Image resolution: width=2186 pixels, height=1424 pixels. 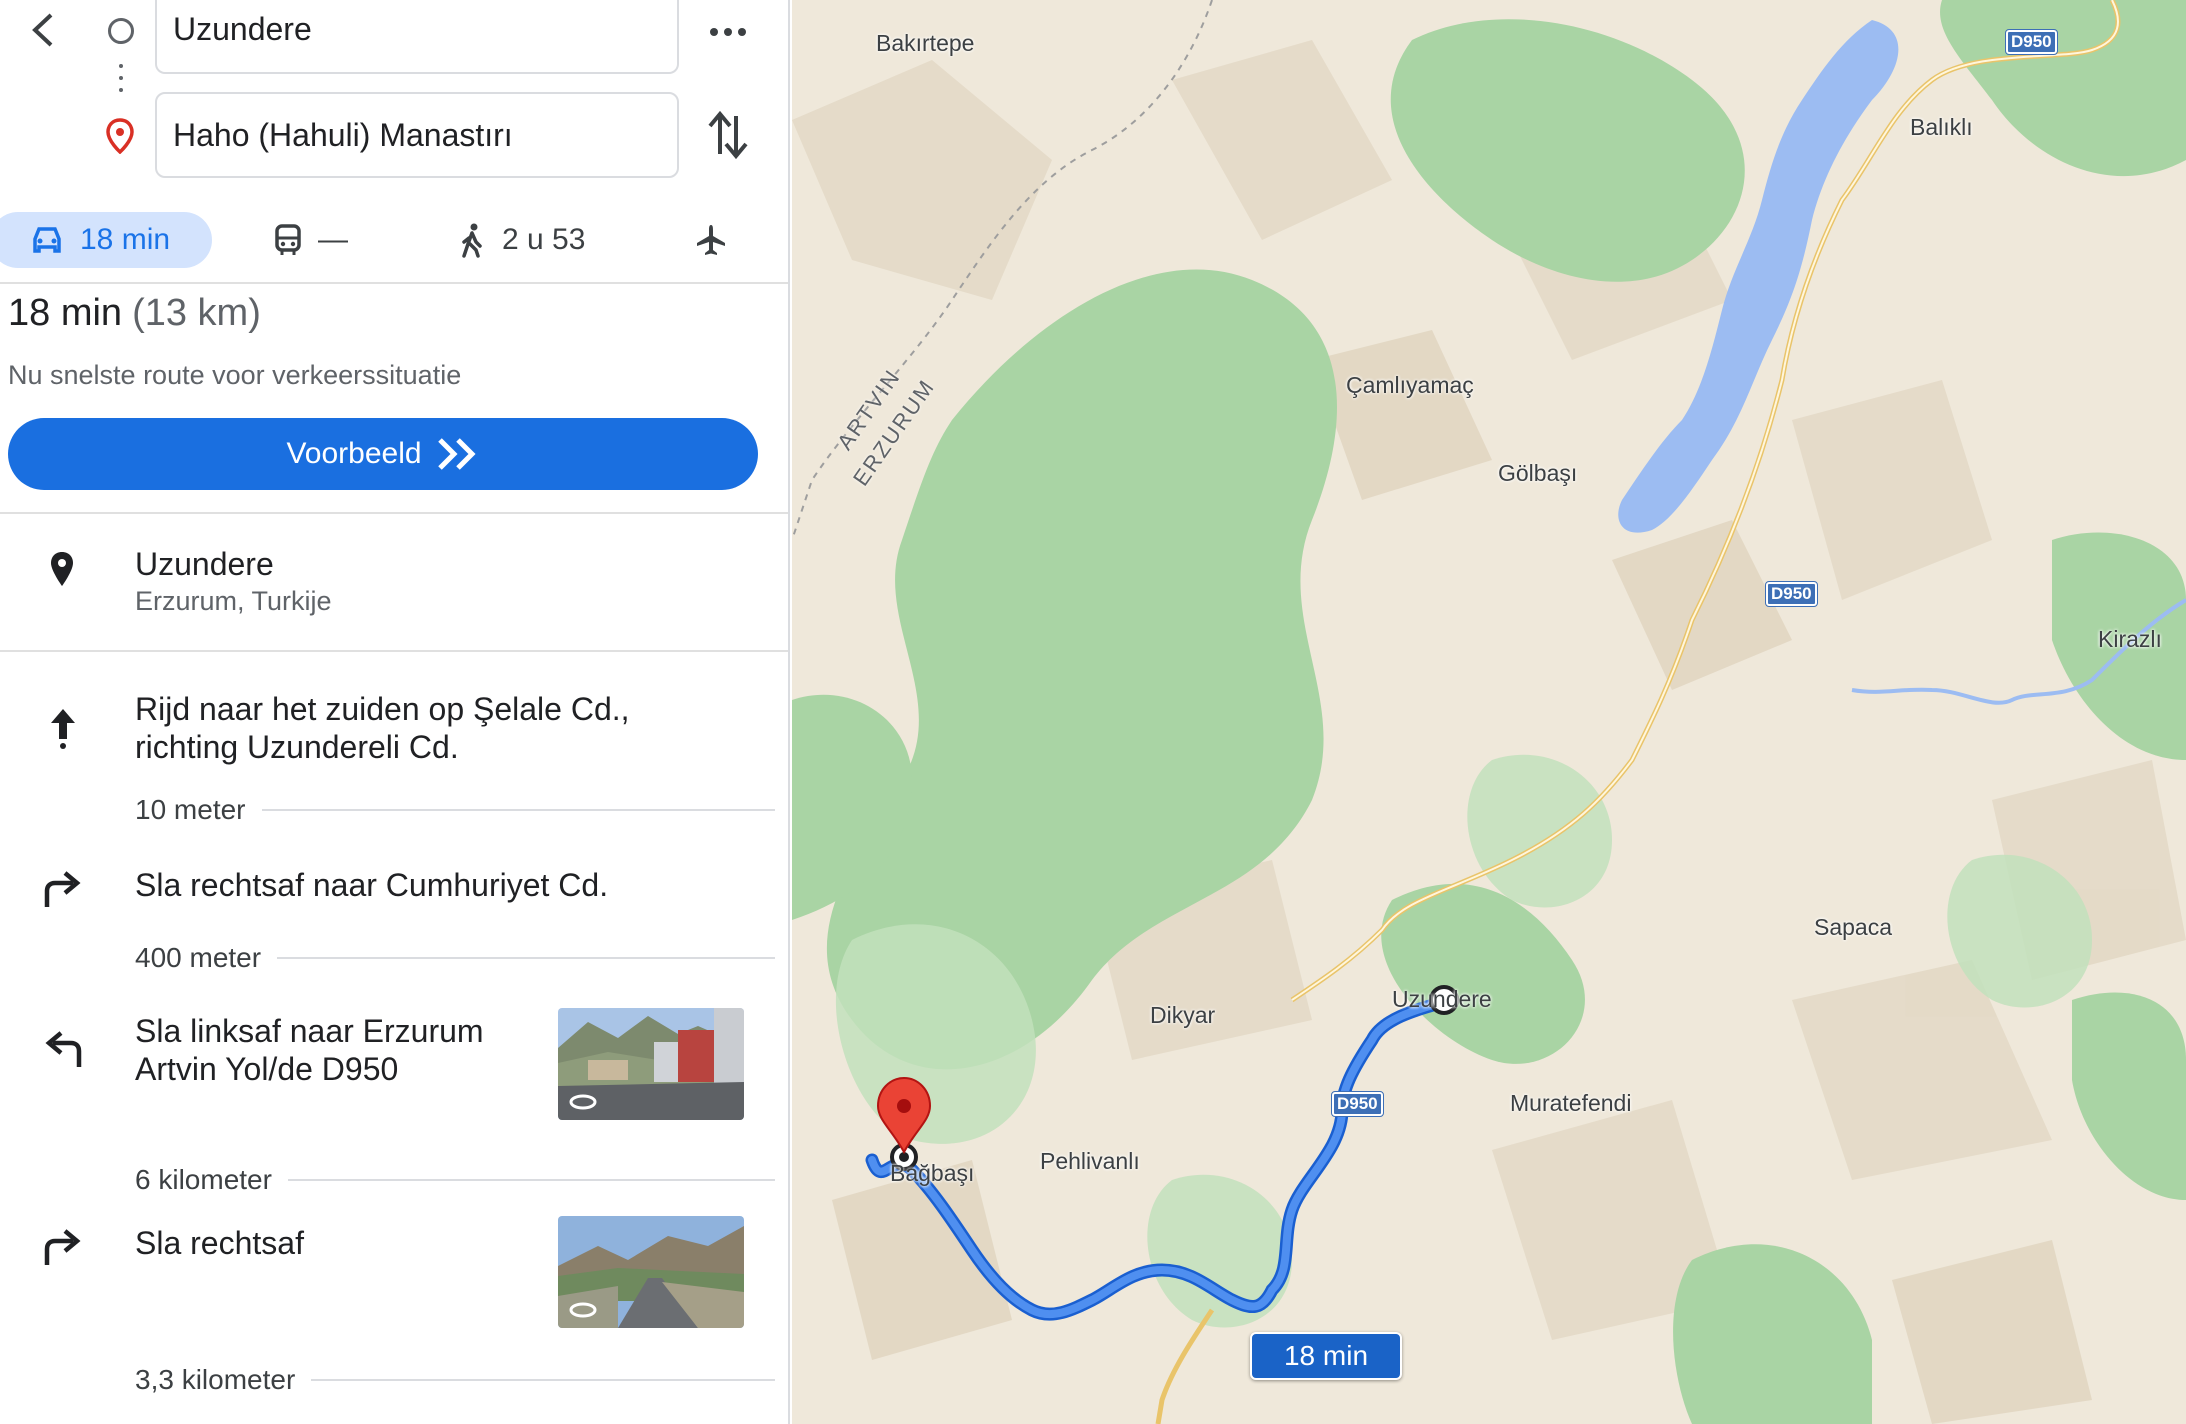 I want to click on swap-arrows-icon, so click(x=728, y=135).